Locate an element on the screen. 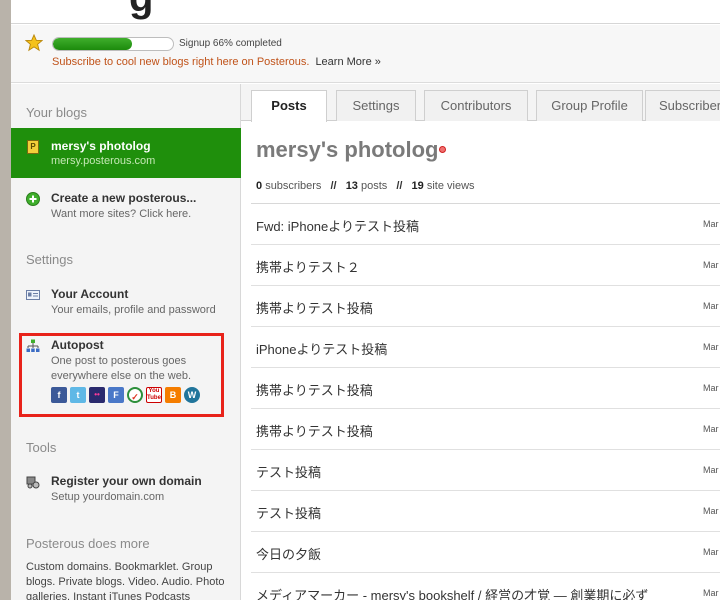 The width and height of the screenshot is (720, 600). post-title-link: iPhoneよりテスト投稿 is located at coordinates (321, 348).